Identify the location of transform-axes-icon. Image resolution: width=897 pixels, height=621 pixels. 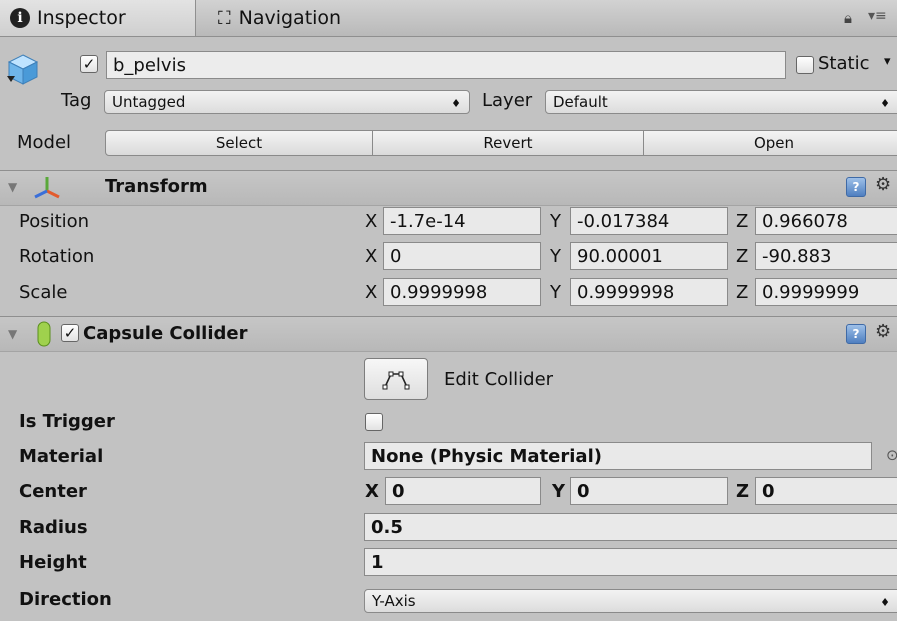
(47, 188).